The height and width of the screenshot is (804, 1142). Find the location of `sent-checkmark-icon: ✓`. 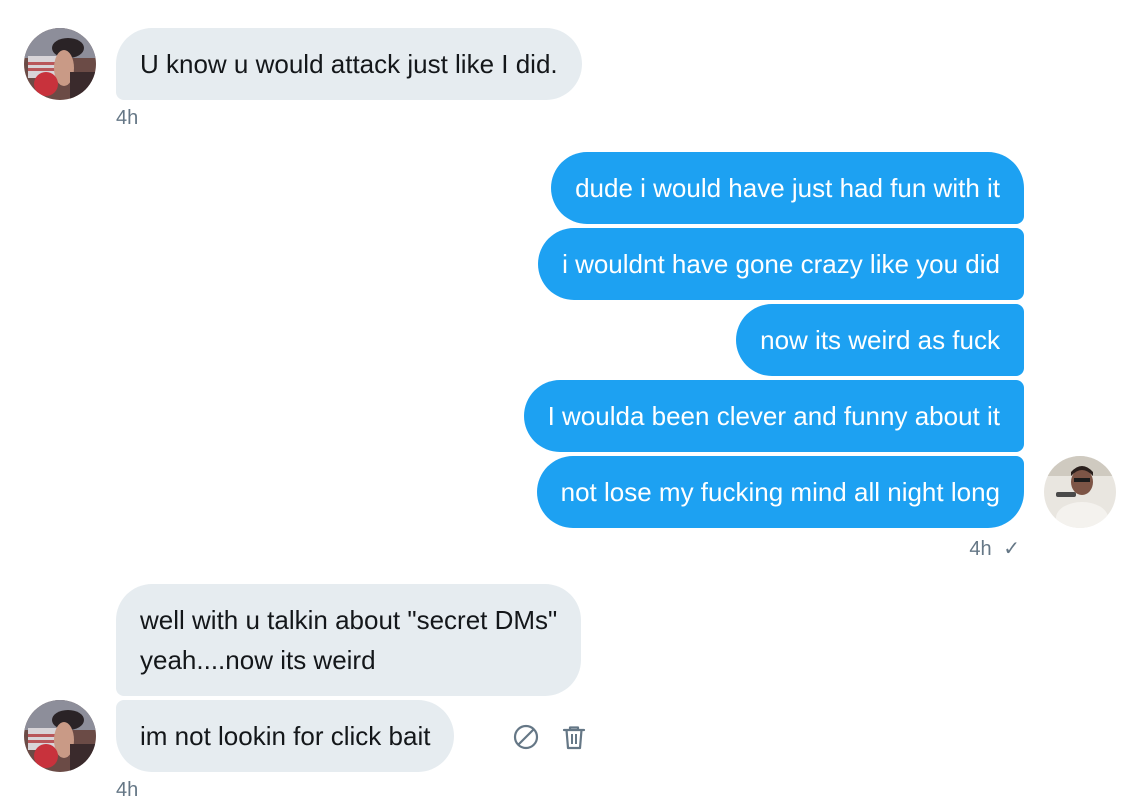

sent-checkmark-icon: ✓ is located at coordinates (1011, 549).